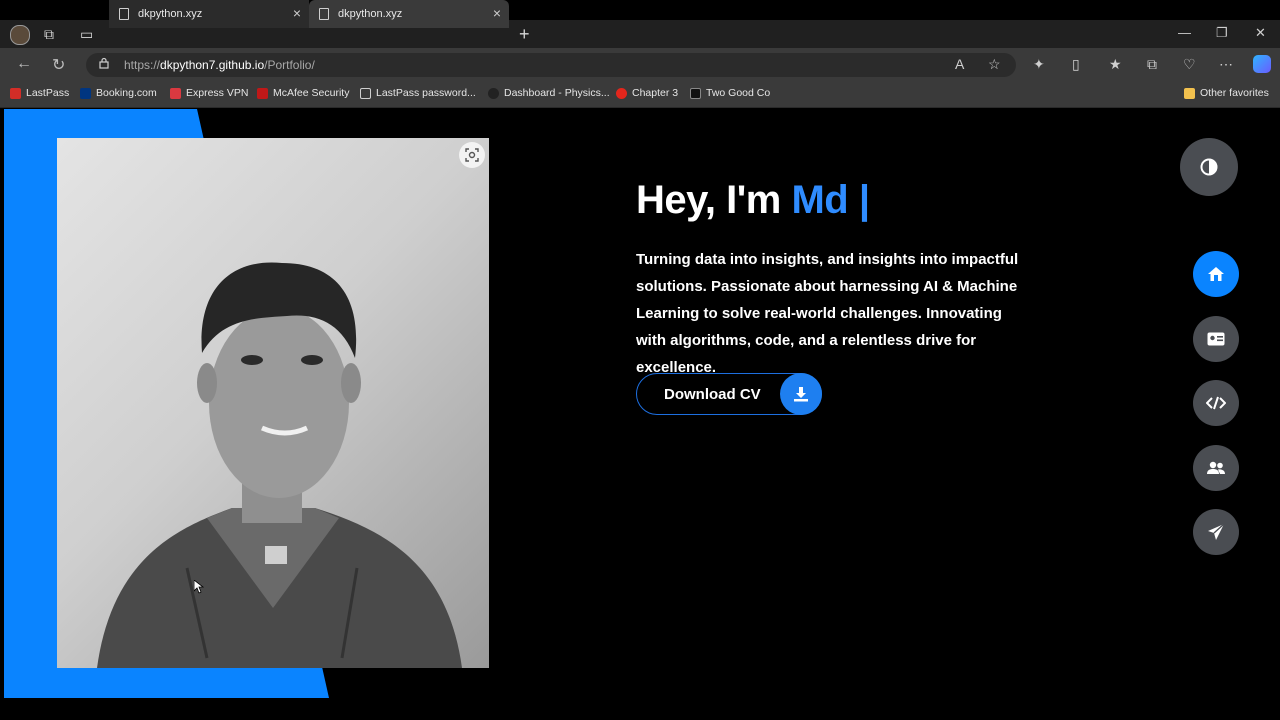 The width and height of the screenshot is (1280, 720). Describe the element at coordinates (217, 93) in the screenshot. I see `favorite-label: Express VPN` at that location.